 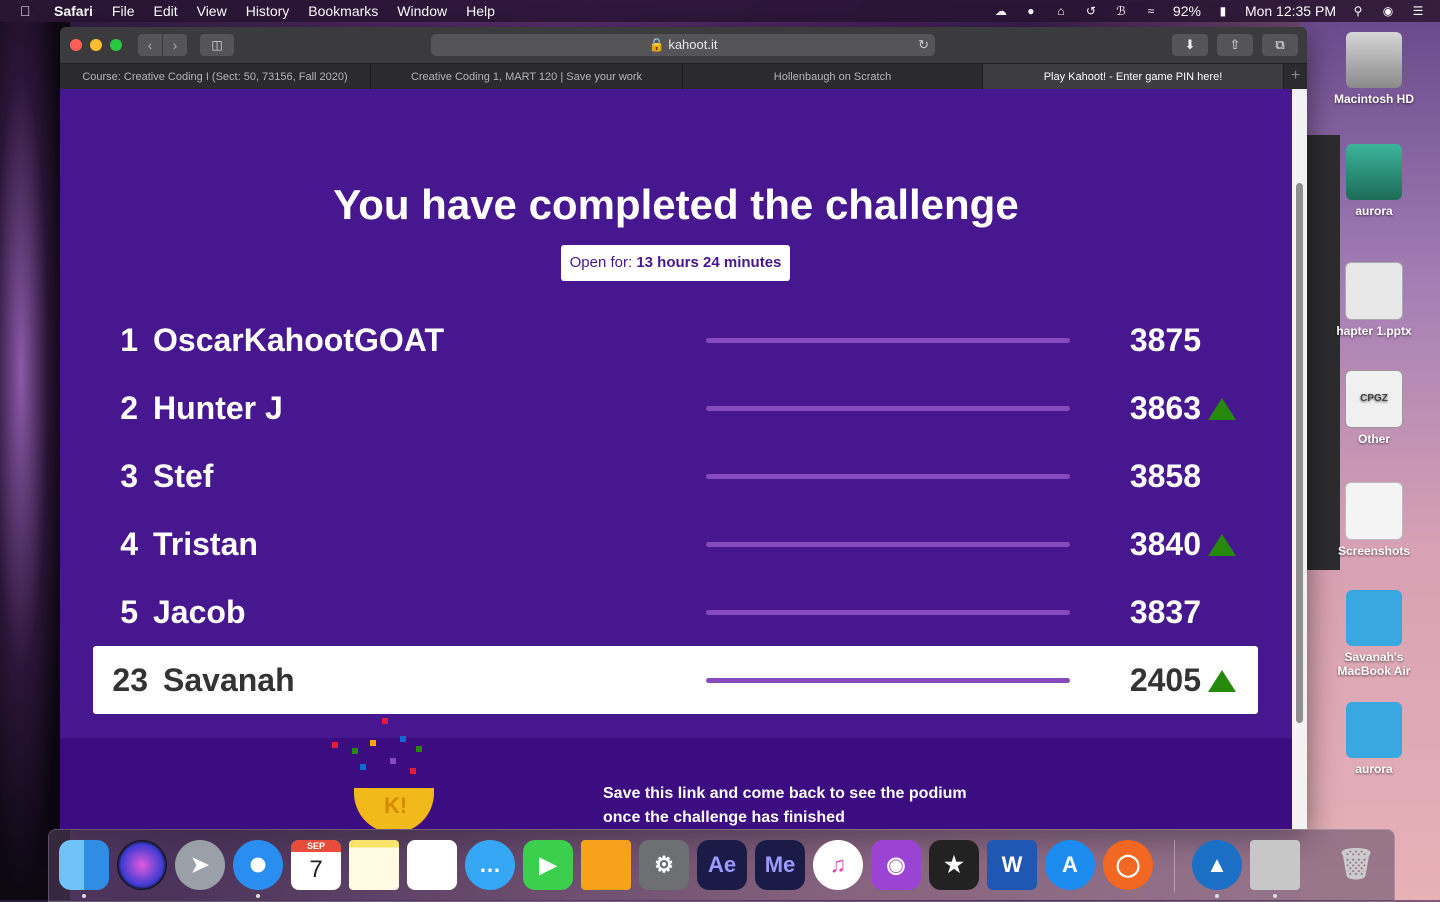 What do you see at coordinates (1418, 11) in the screenshot?
I see `notification-center-icon: ☰` at bounding box center [1418, 11].